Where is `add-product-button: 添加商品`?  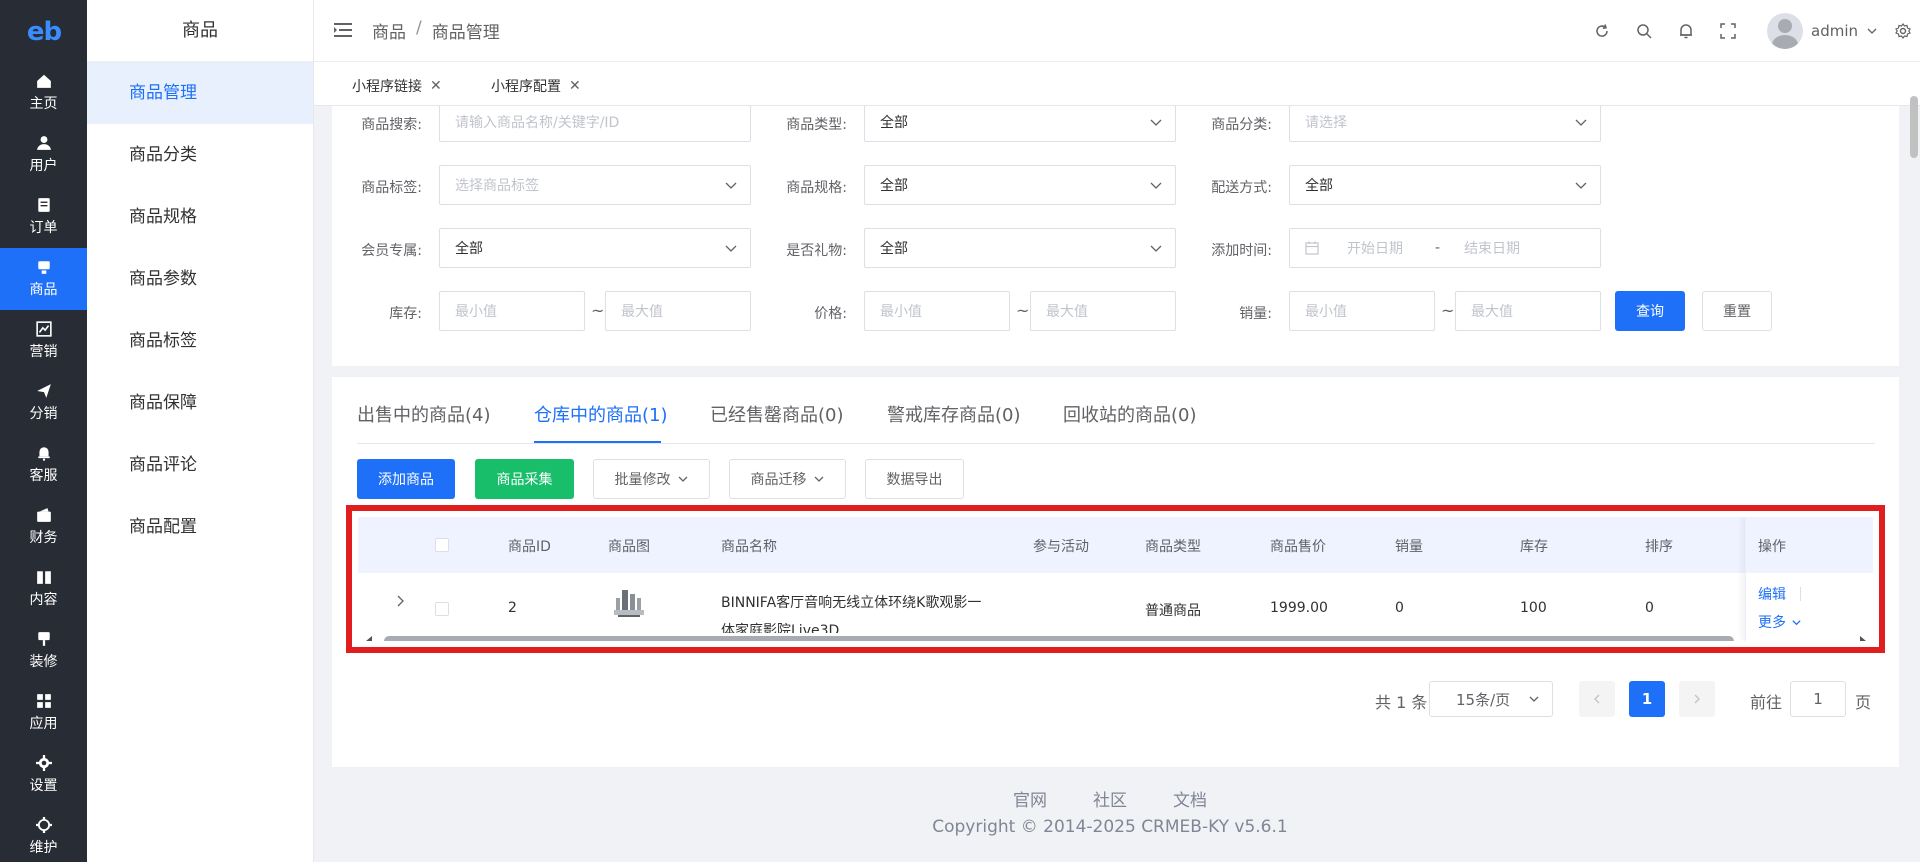
add-product-button: 添加商品 is located at coordinates (406, 479).